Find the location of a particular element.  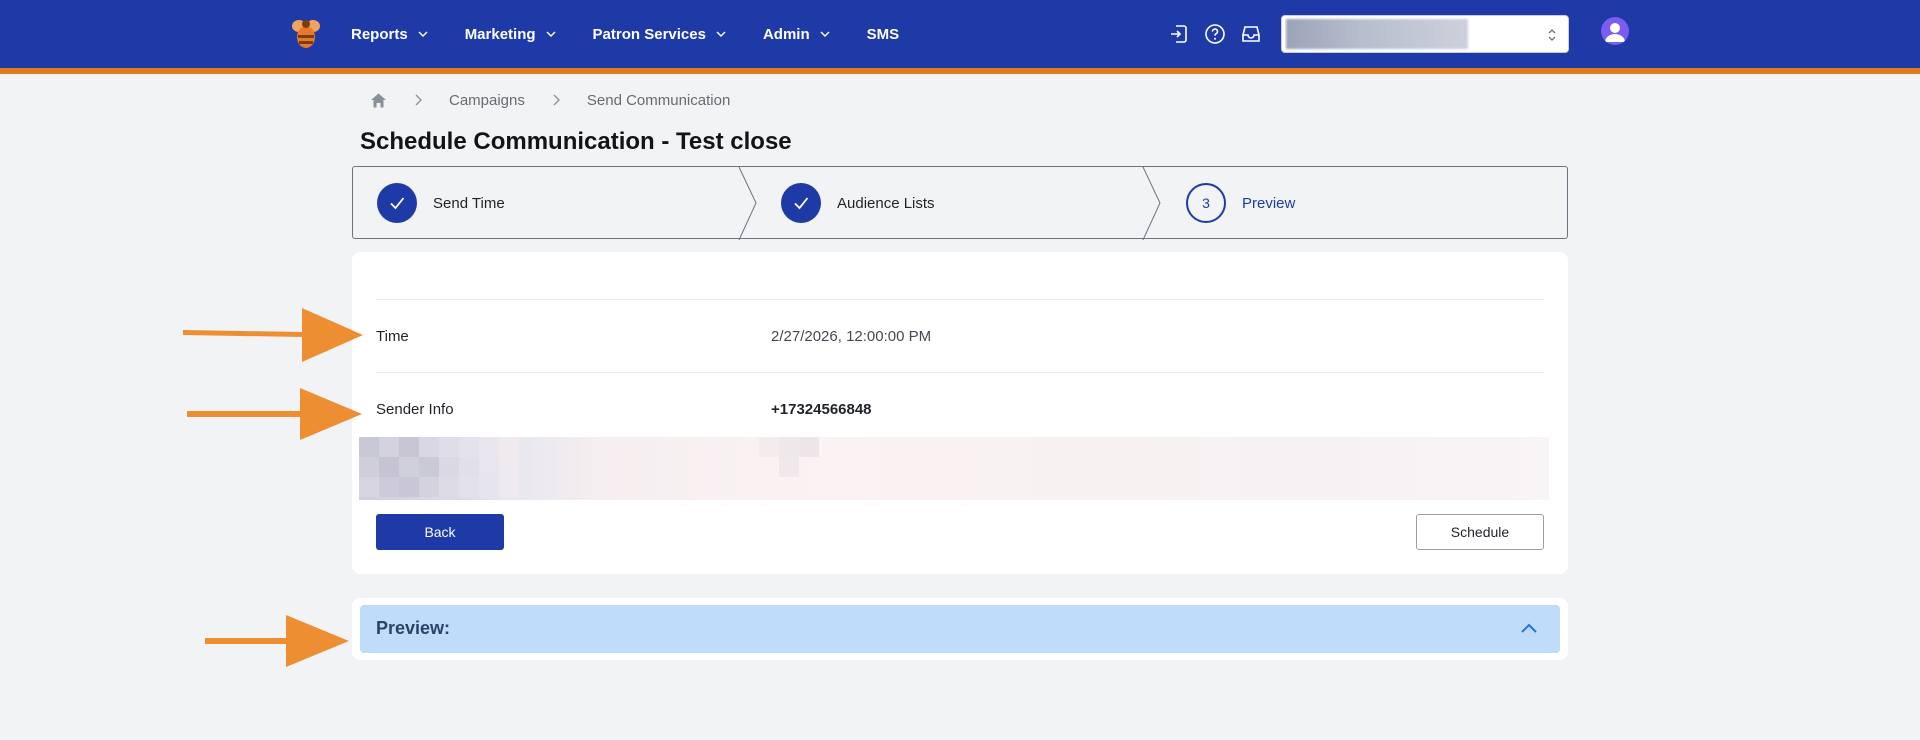

nav-marketing-label: Marketing is located at coordinates (500, 34).